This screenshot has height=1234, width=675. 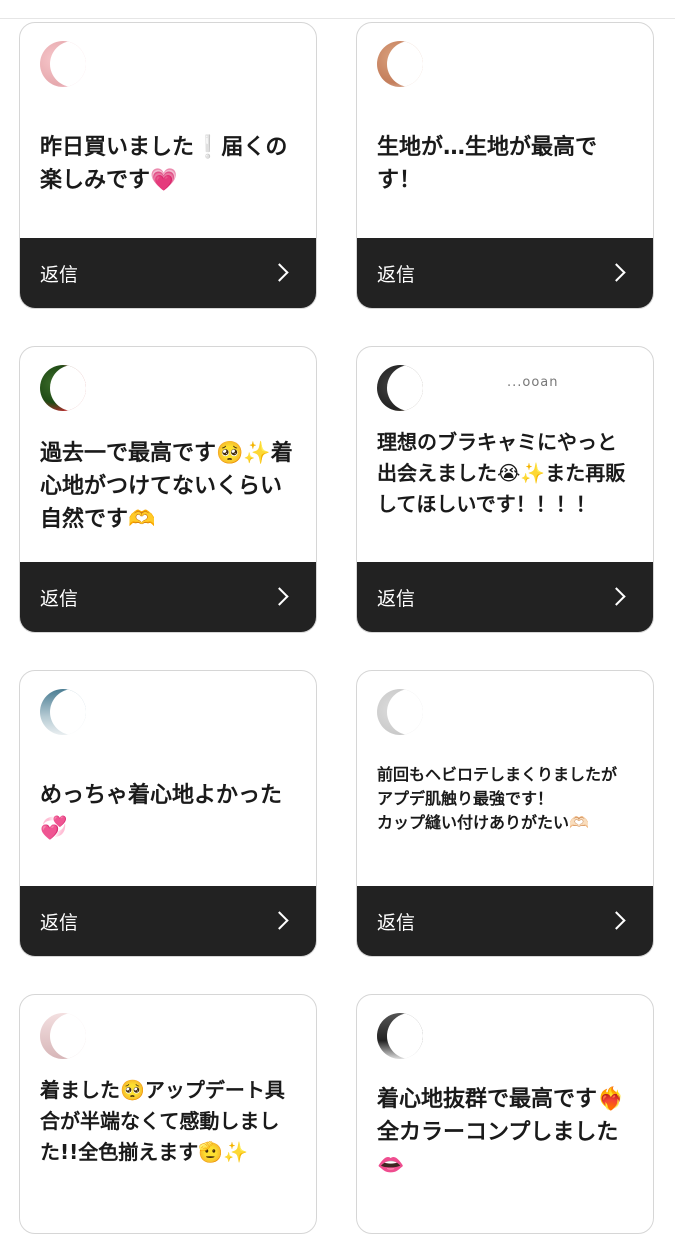 I want to click on comment-card: 過去一で最高です🥺✨着心地がつけてないくらい自然です🫶 返信, so click(x=168, y=489).